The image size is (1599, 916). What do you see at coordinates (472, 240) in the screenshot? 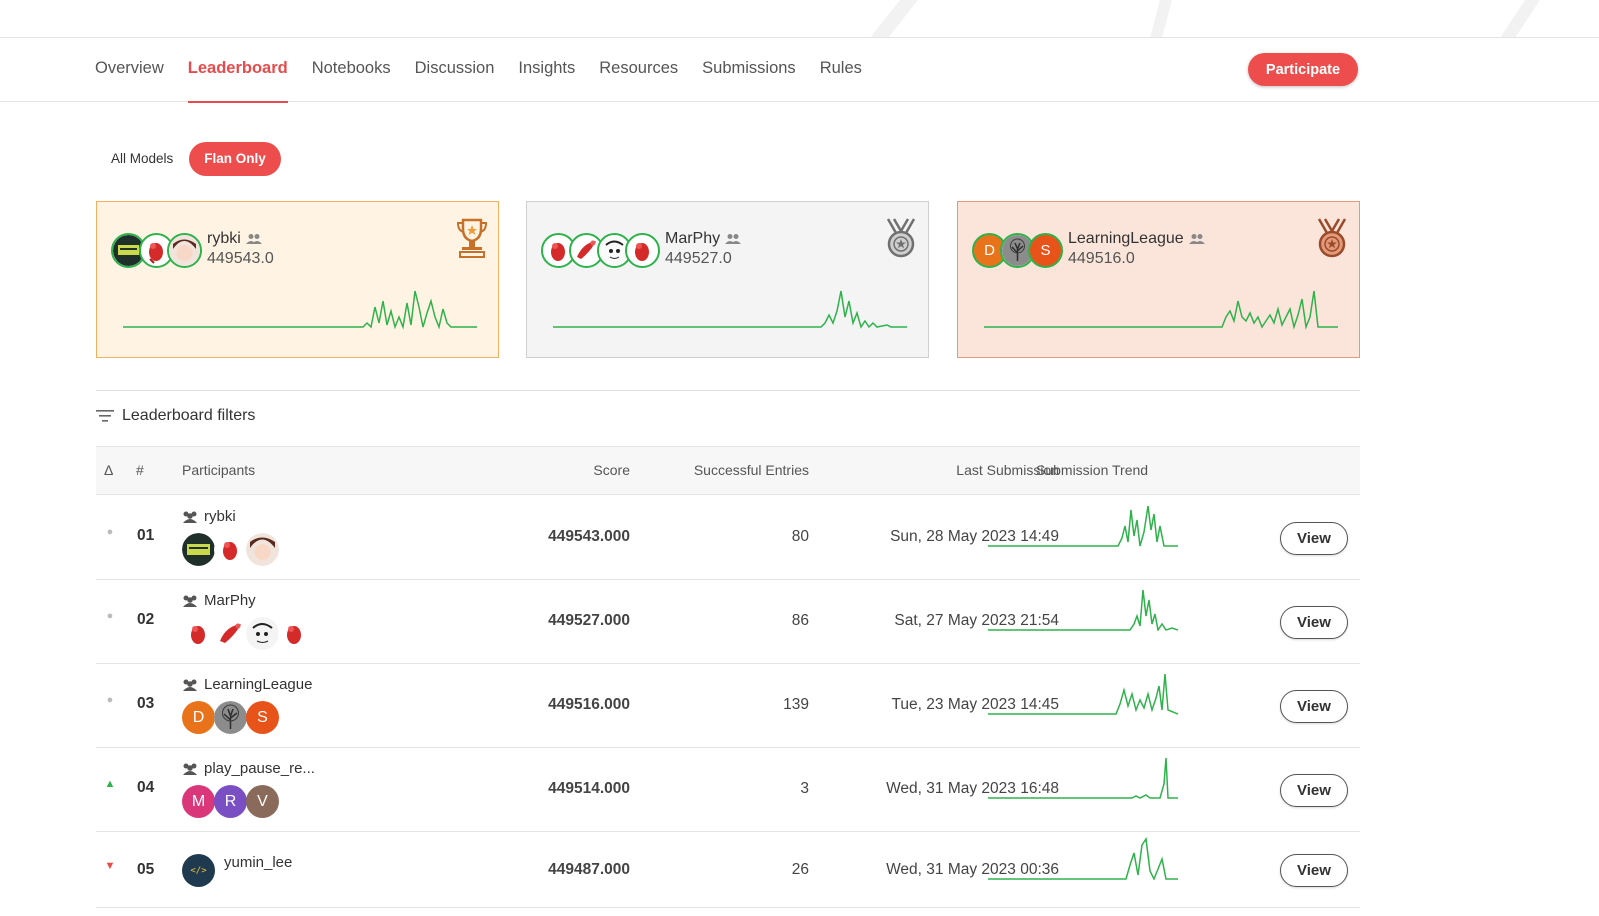
I see `trophy-icon` at bounding box center [472, 240].